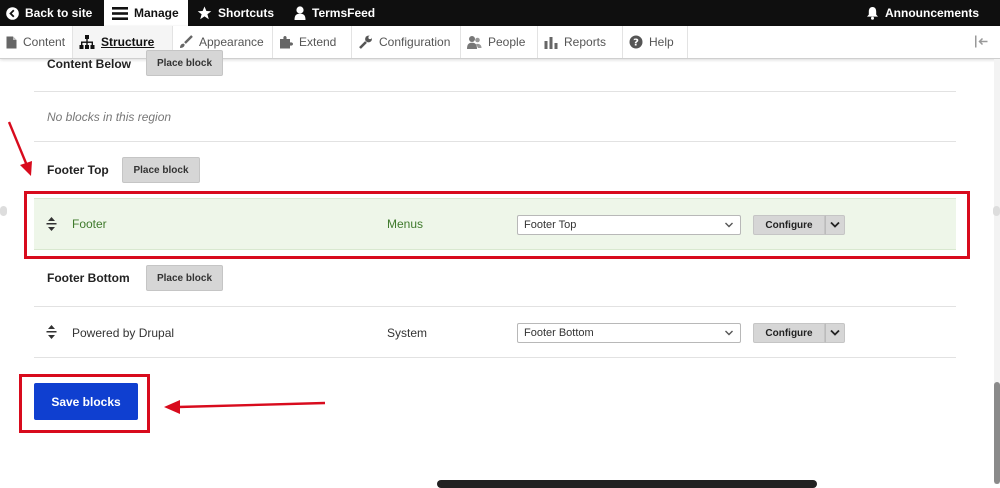  I want to click on tray-item-reports: Reports, so click(580, 42).